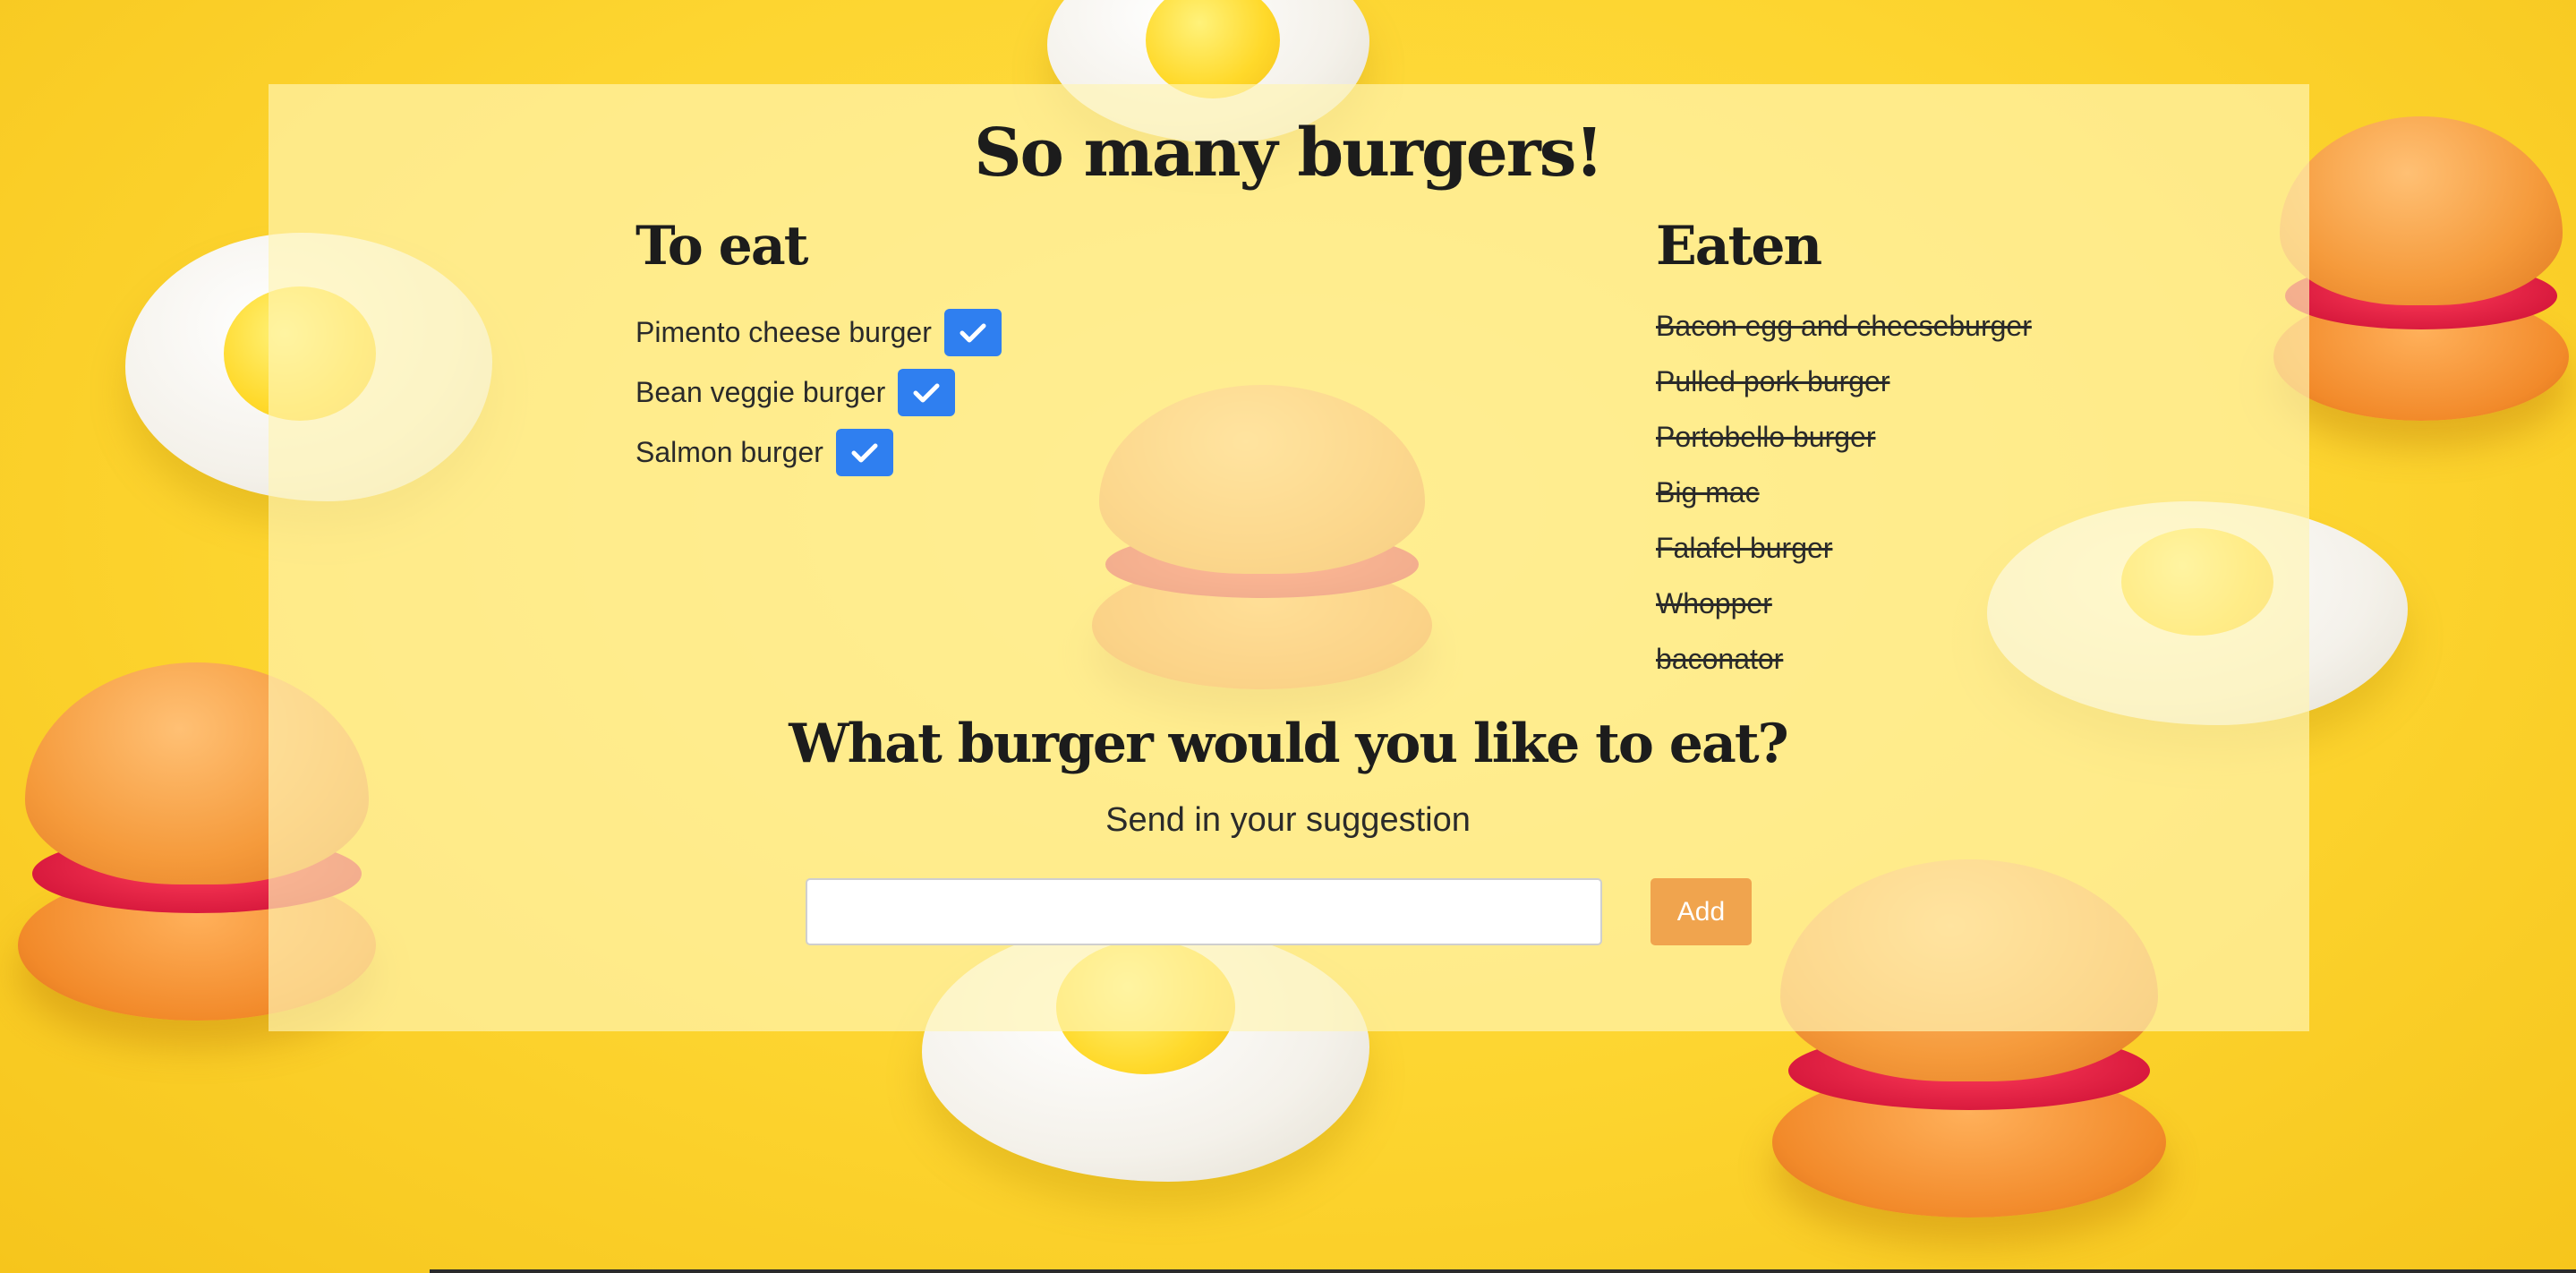  Describe the element at coordinates (760, 392) in the screenshot. I see `burger-name: Bean veggie burger` at that location.